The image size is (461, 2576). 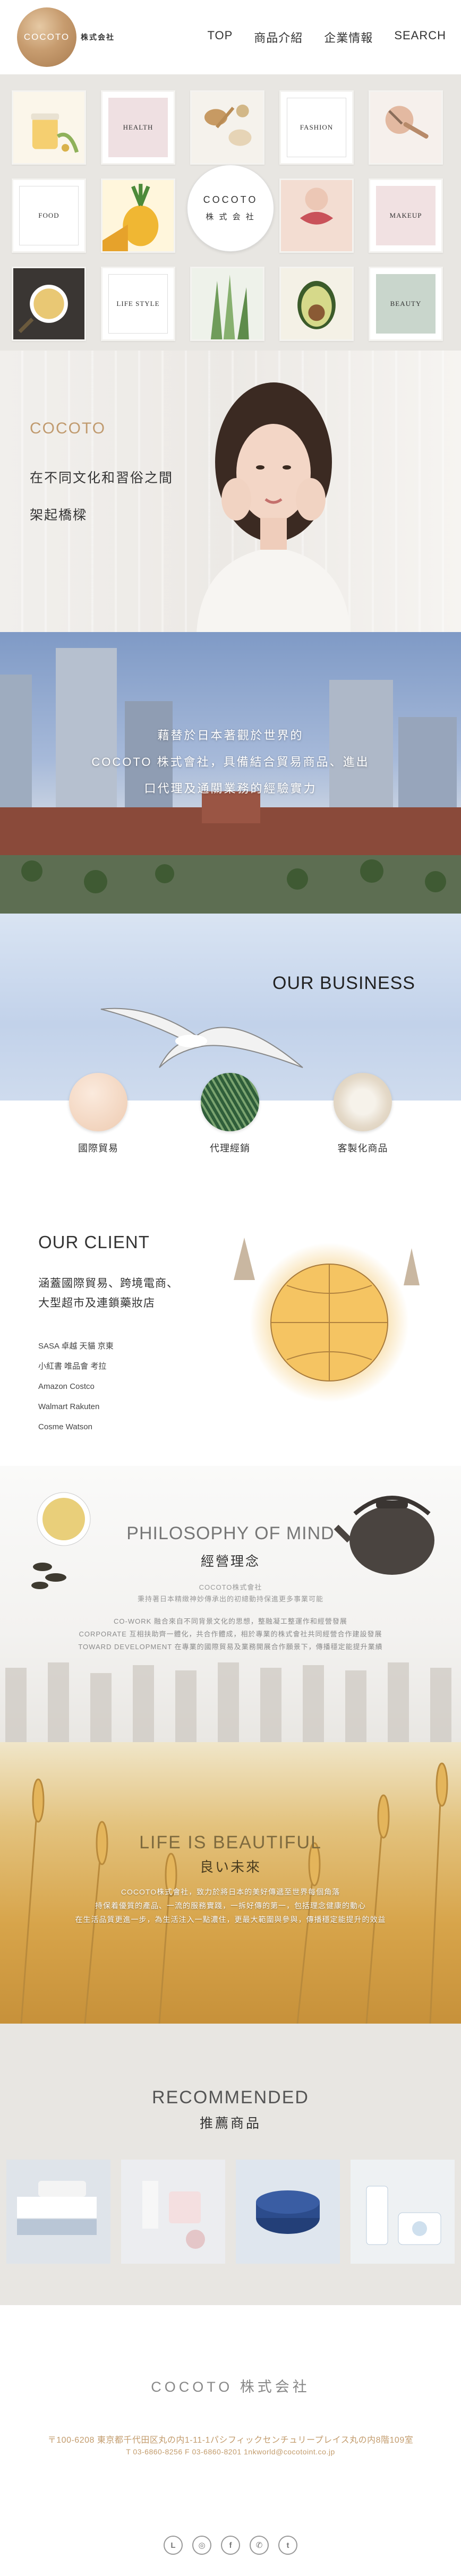 I want to click on instagram-icon: ◎, so click(x=201, y=2546).